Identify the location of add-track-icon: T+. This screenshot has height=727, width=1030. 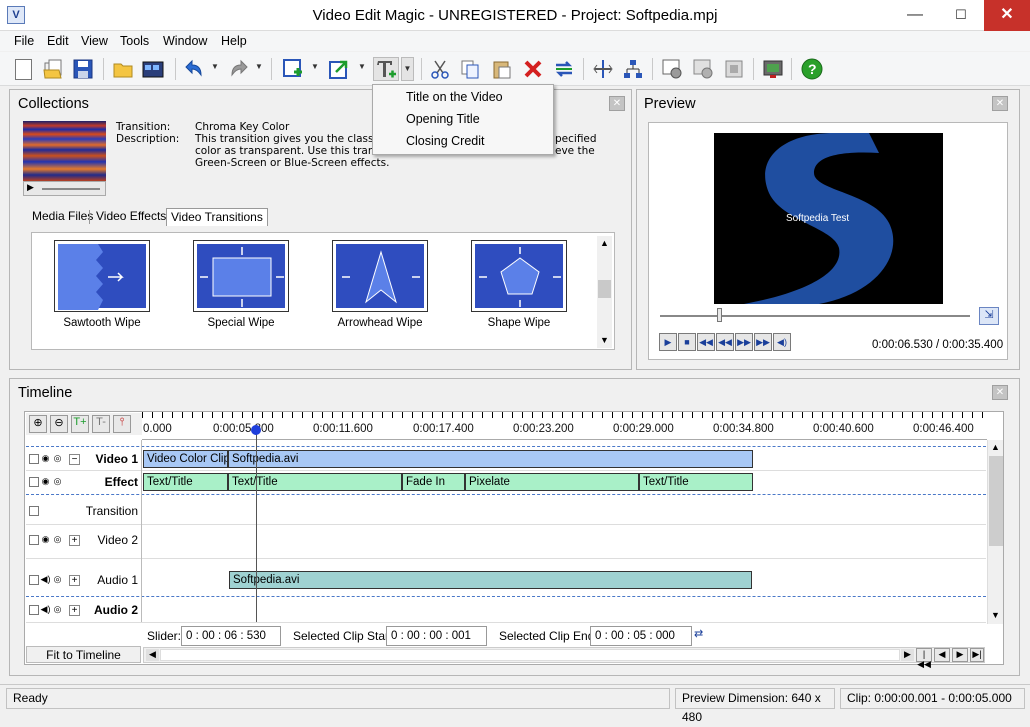
(80, 424).